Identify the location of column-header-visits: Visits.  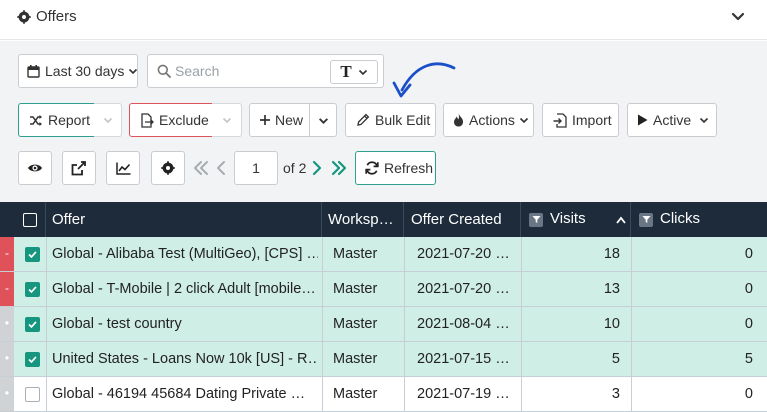
(576, 219).